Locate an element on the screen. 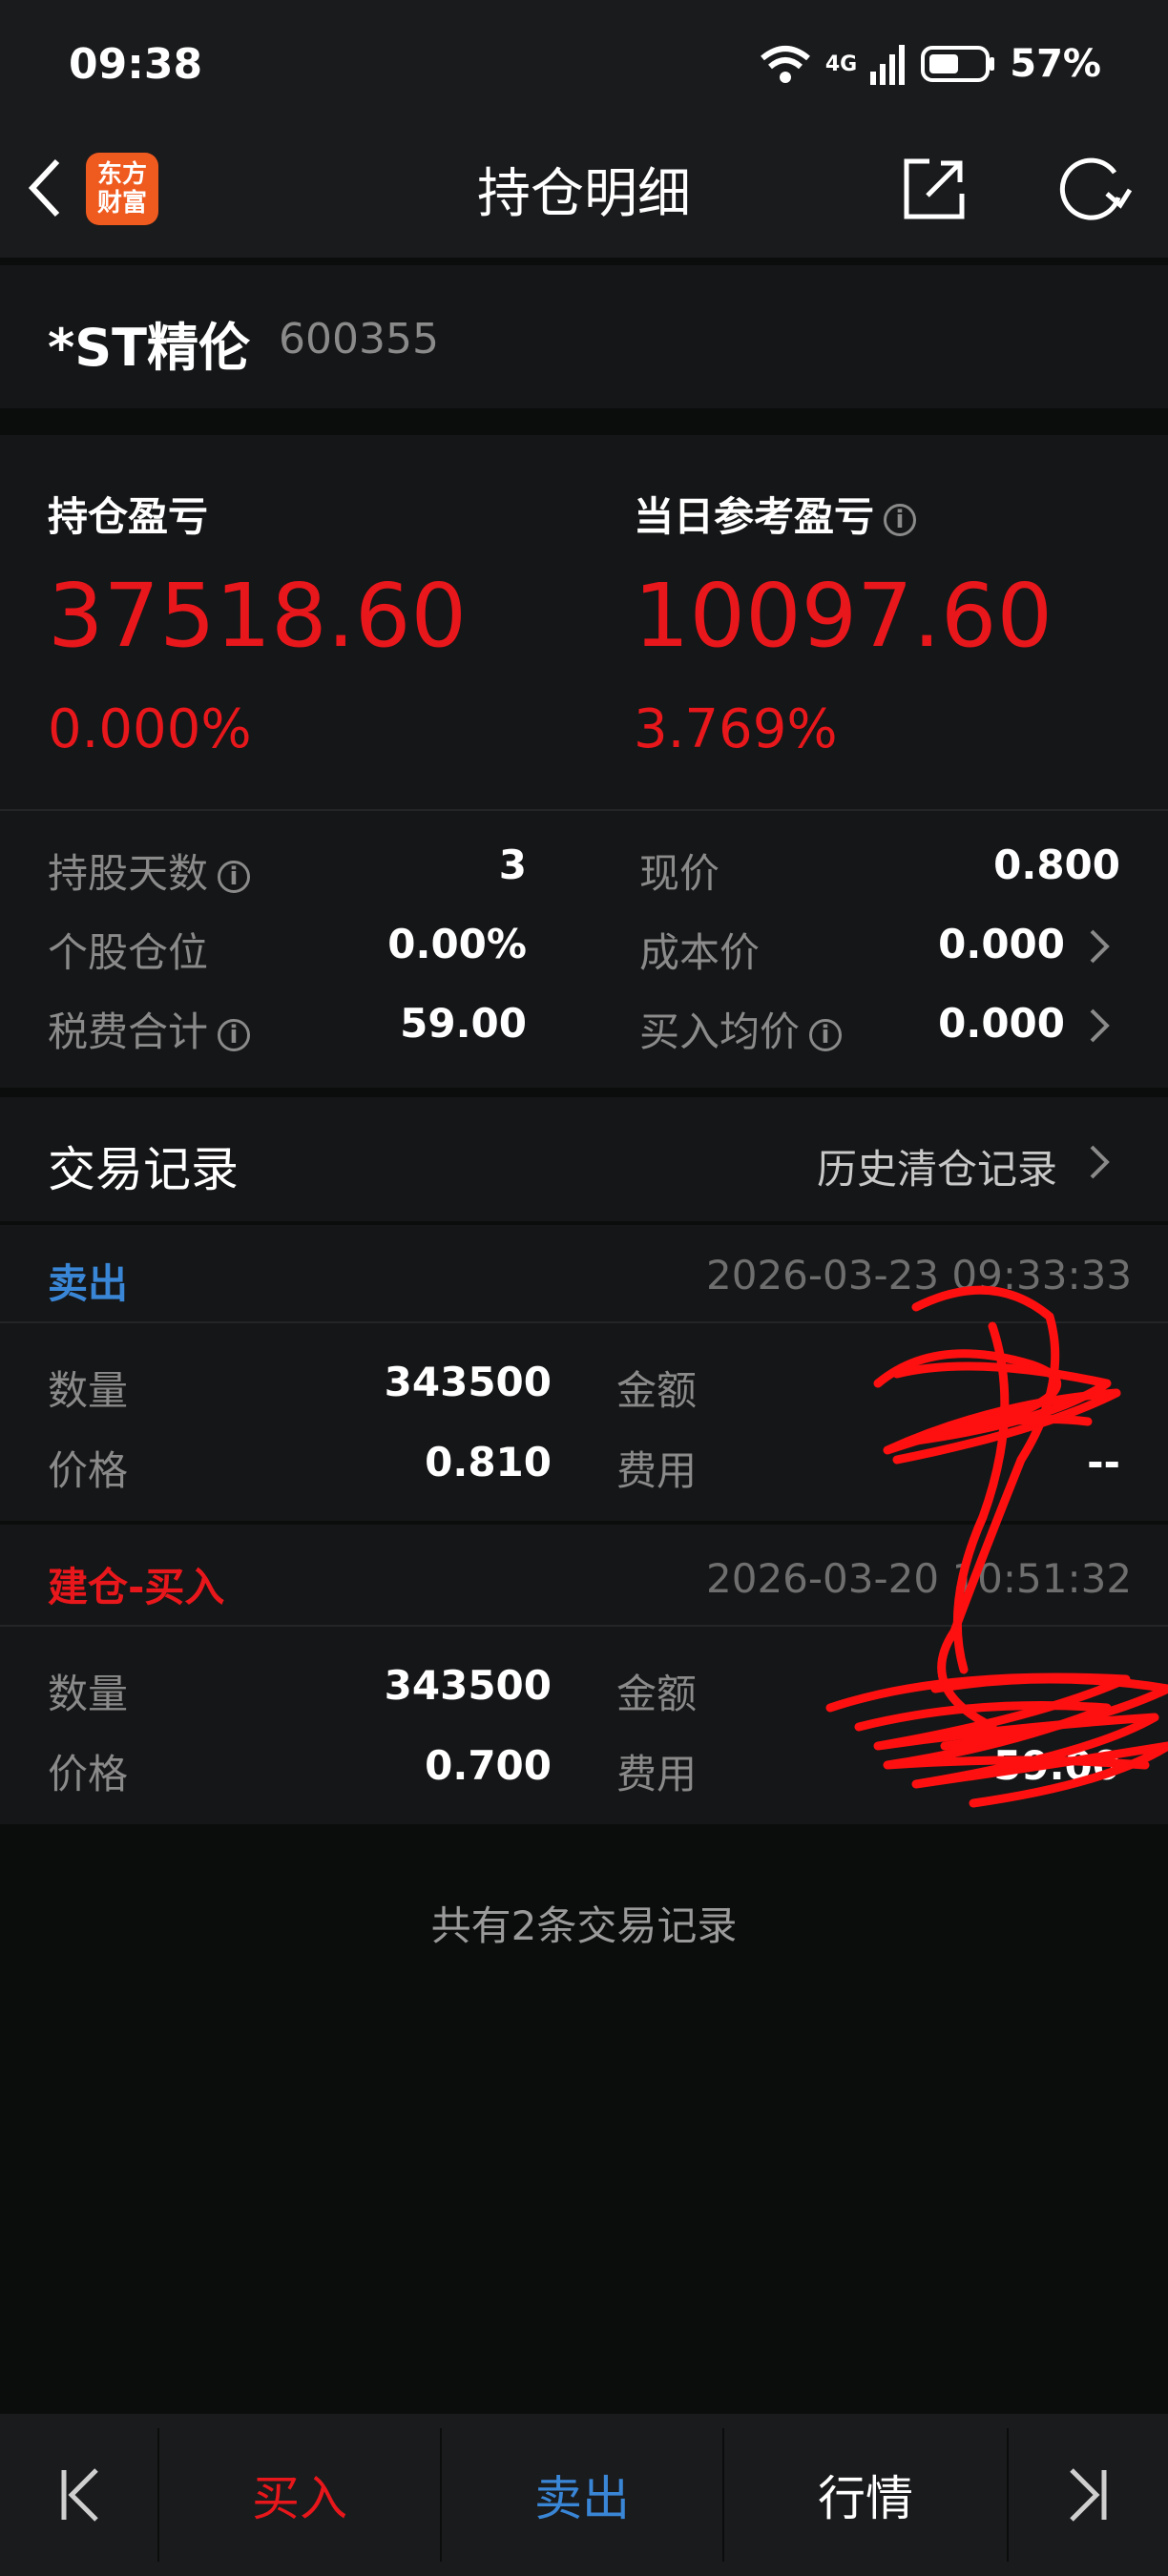 Image resolution: width=1168 pixels, height=2576 pixels. avg-label: 买入均价 is located at coordinates (720, 1031).